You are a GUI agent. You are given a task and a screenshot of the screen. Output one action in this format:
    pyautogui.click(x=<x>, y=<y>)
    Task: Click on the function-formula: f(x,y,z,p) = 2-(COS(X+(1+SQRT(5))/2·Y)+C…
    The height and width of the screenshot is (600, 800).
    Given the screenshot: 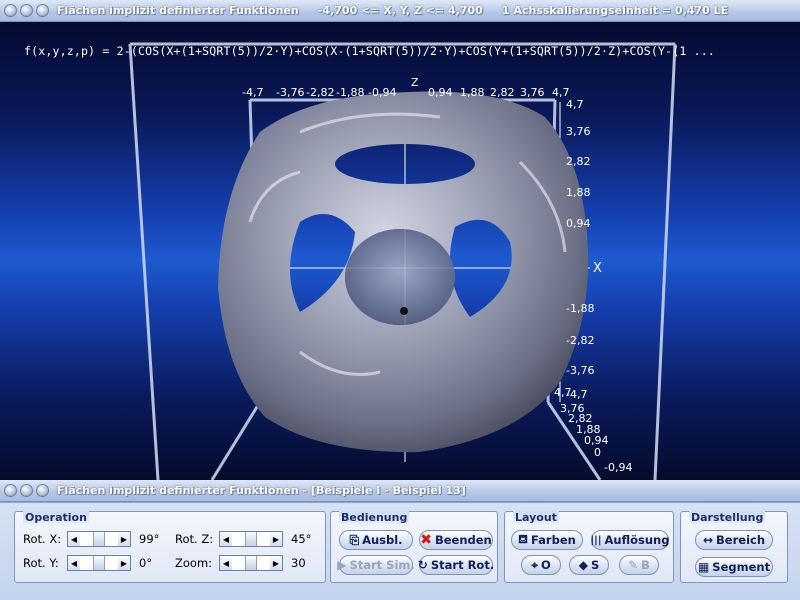 What is the action you would take?
    pyautogui.click(x=369, y=51)
    